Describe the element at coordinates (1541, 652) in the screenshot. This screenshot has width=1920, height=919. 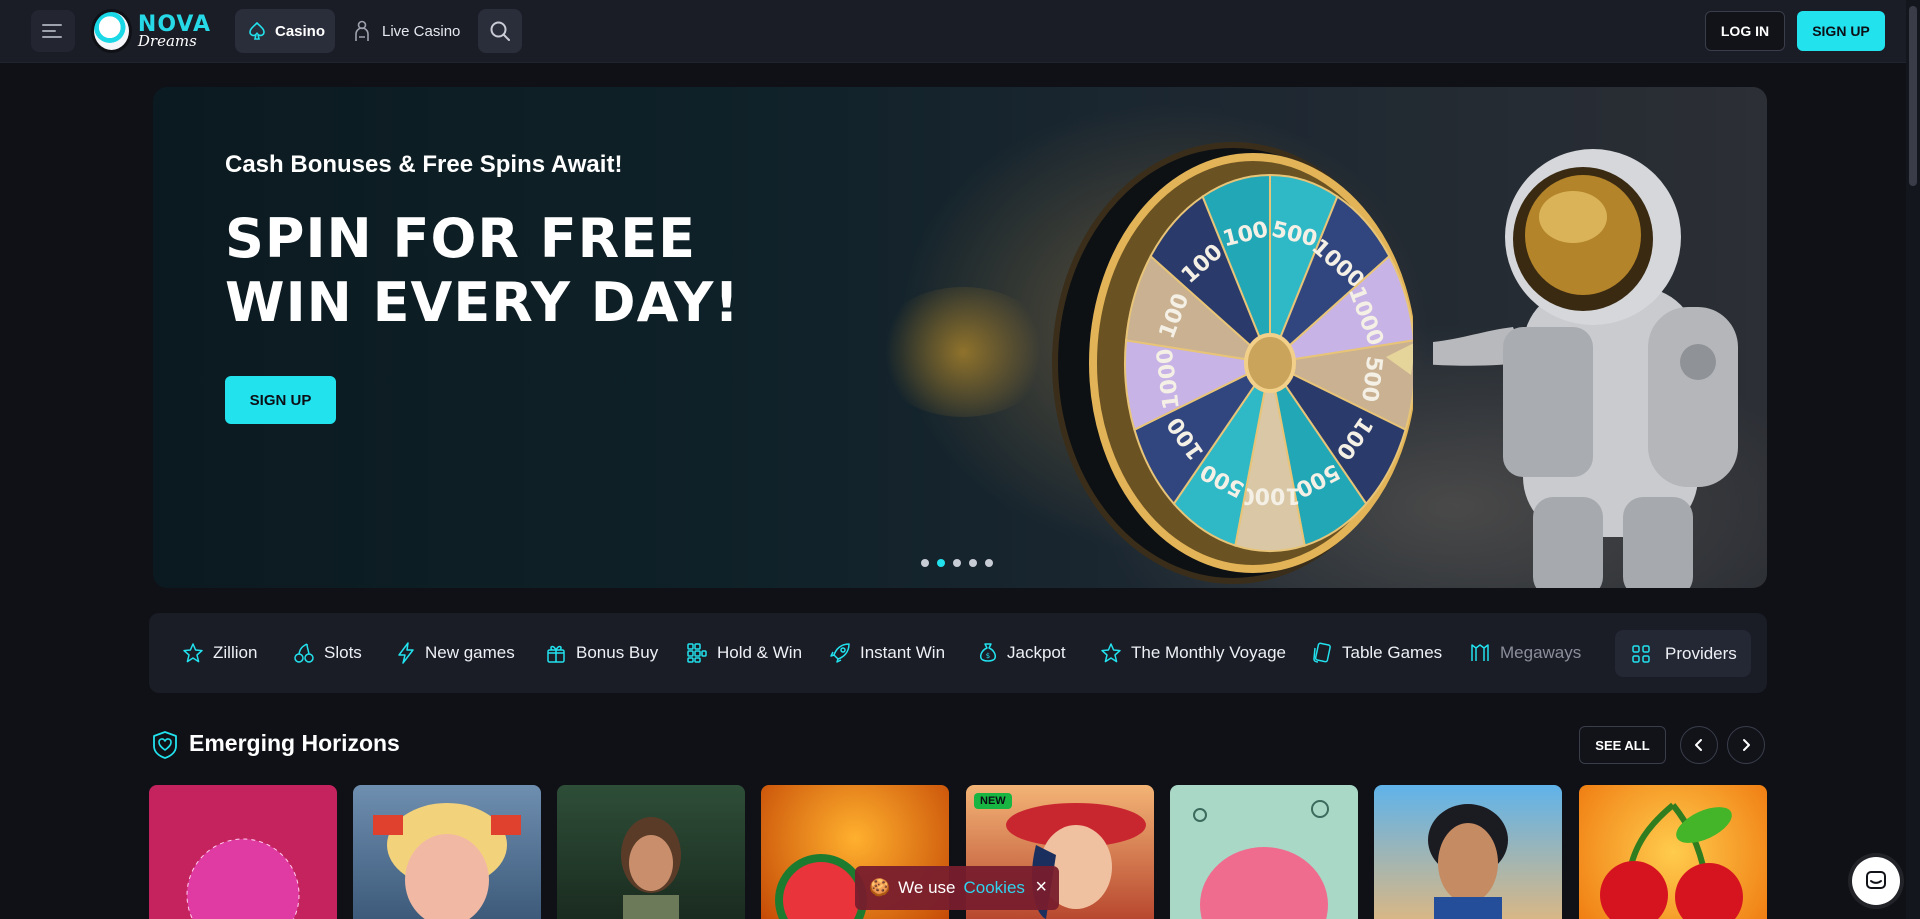
I see `category-label: Megaways` at that location.